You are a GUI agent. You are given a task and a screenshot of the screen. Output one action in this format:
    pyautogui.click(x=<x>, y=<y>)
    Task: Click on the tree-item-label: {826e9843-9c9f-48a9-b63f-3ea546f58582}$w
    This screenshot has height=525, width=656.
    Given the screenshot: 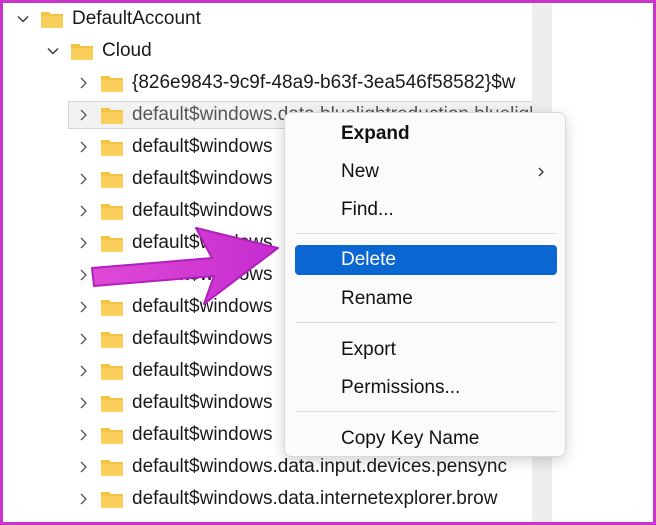 What is the action you would take?
    pyautogui.click(x=324, y=82)
    